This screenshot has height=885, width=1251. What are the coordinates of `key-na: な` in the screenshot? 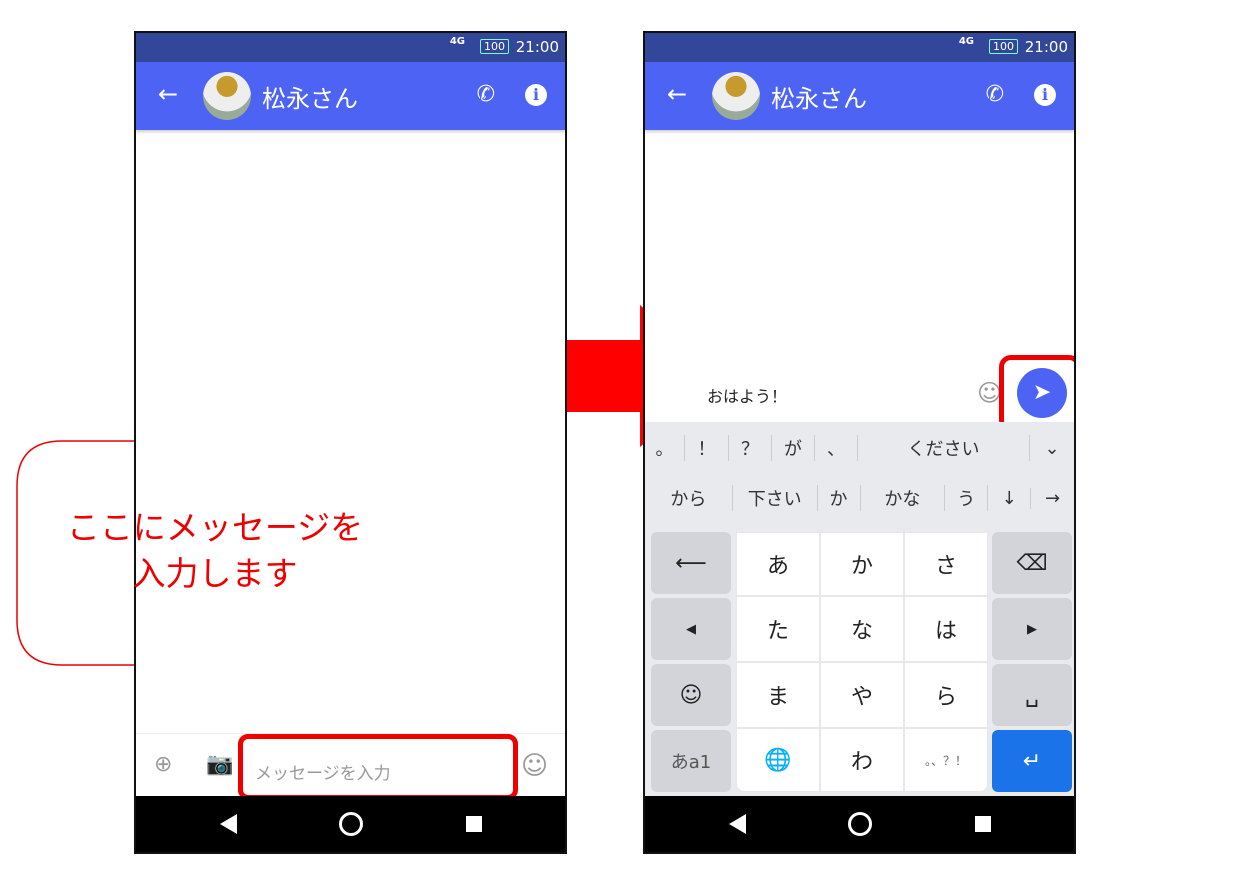 It's located at (862, 629).